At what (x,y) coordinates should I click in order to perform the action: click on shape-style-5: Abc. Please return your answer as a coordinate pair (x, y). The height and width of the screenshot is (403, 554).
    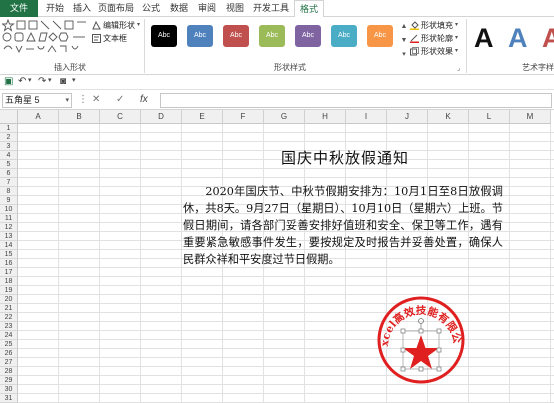
    Looking at the image, I should click on (308, 36).